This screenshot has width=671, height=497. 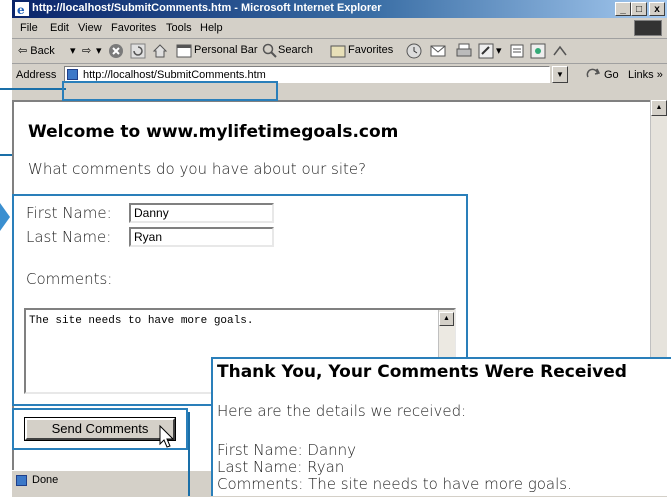 I want to click on search-icon, so click(x=269, y=50).